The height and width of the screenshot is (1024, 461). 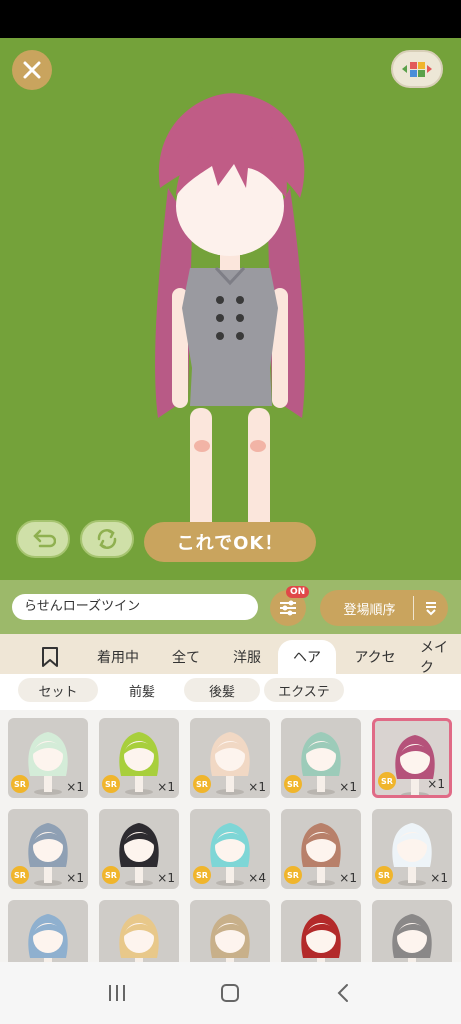 I want to click on hair-subtabs: セット 前髪 後髪 エクステ, so click(x=230, y=692).